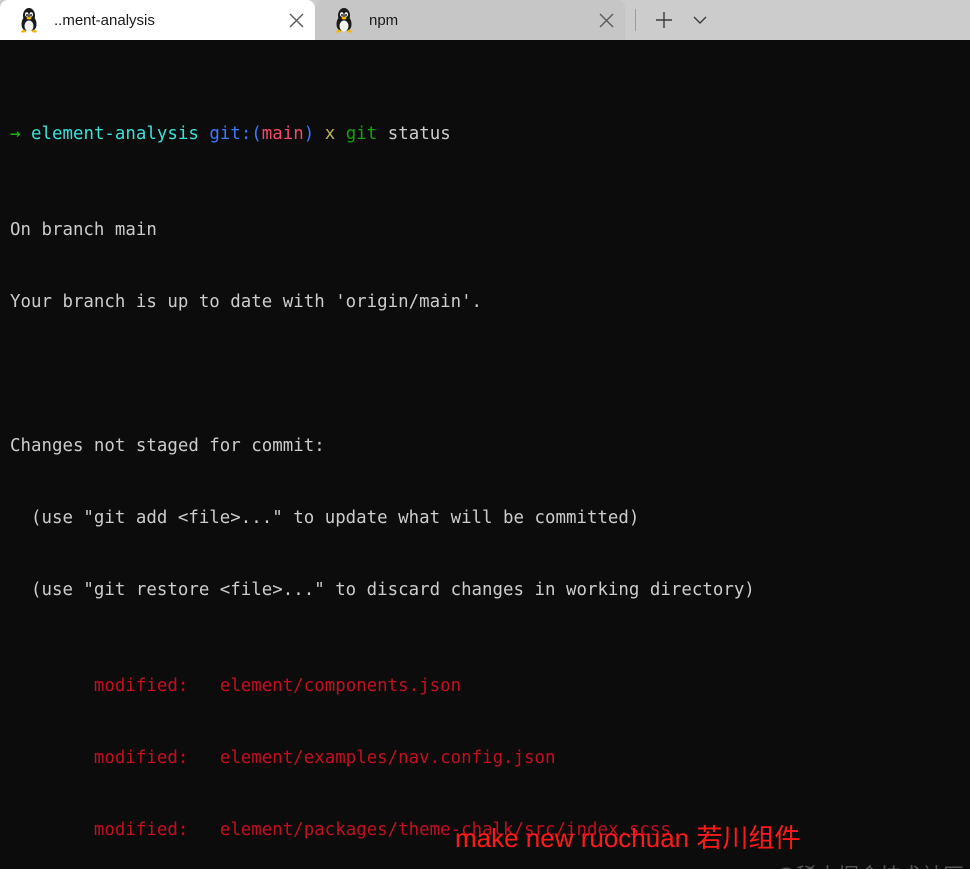  I want to click on tab-npm: npm, so click(470, 20).